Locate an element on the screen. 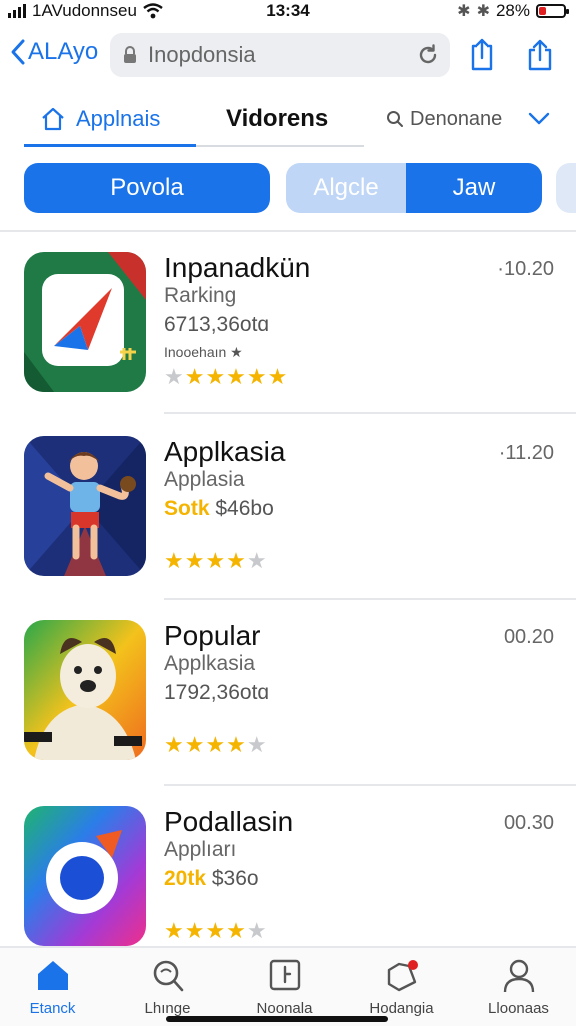 The image size is (576, 1026). segment-label: Algcle is located at coordinates (346, 187).